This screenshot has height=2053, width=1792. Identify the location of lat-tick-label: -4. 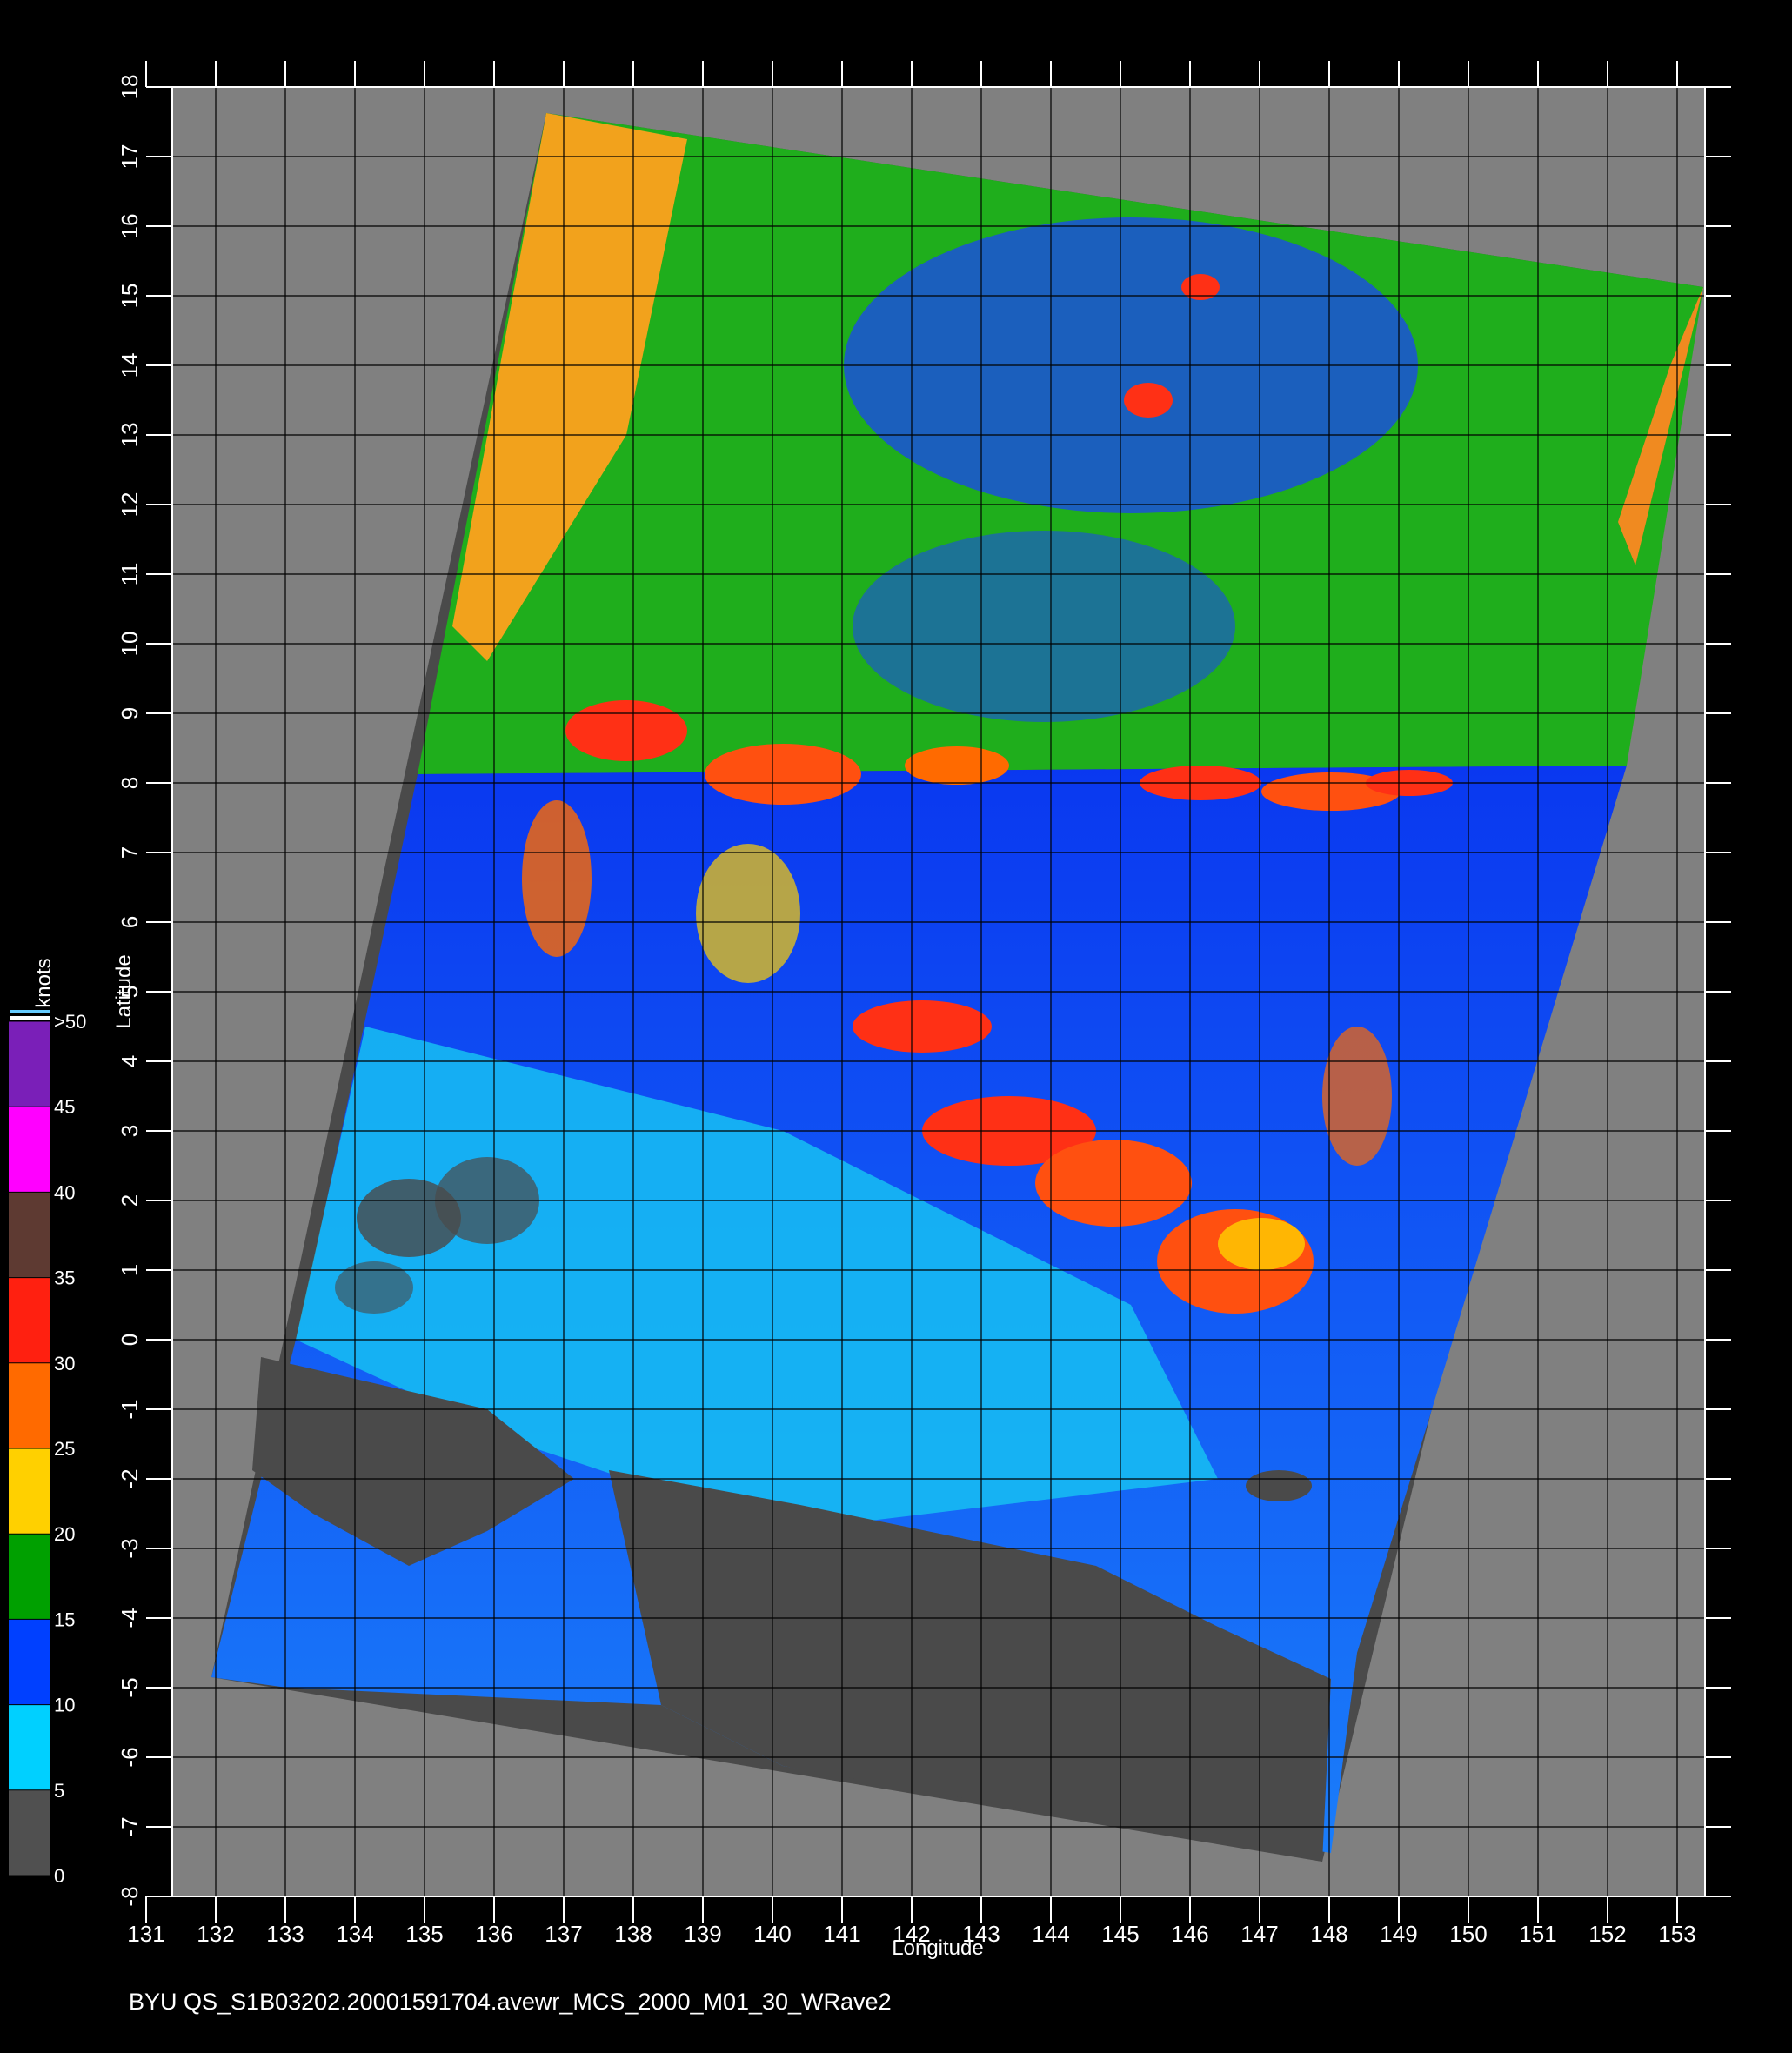
(130, 1618).